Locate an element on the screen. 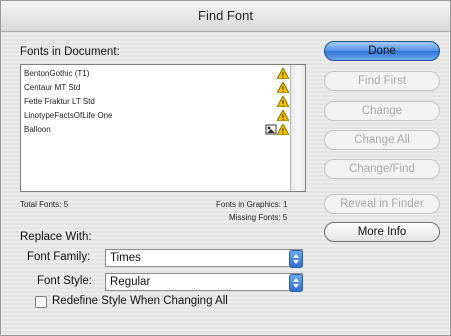  font-name: Balloon is located at coordinates (37, 129).